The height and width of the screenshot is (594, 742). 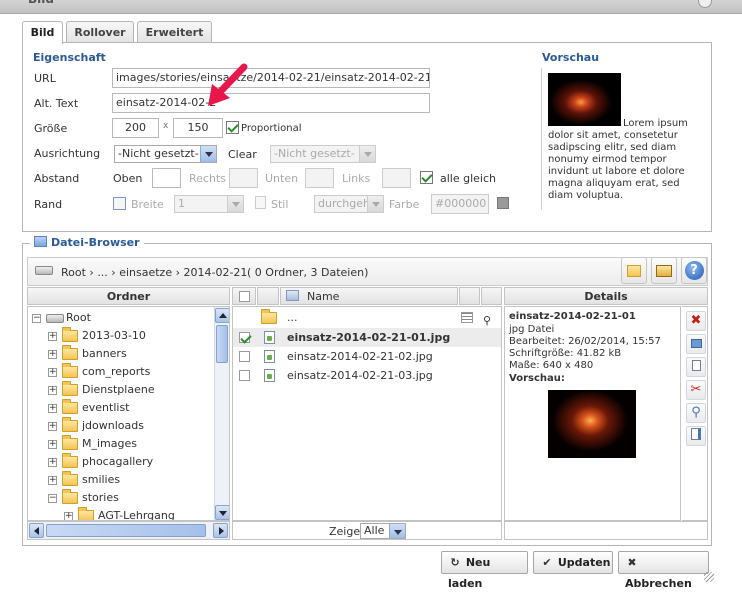 I want to click on scroll-right-icon, so click(x=220, y=530).